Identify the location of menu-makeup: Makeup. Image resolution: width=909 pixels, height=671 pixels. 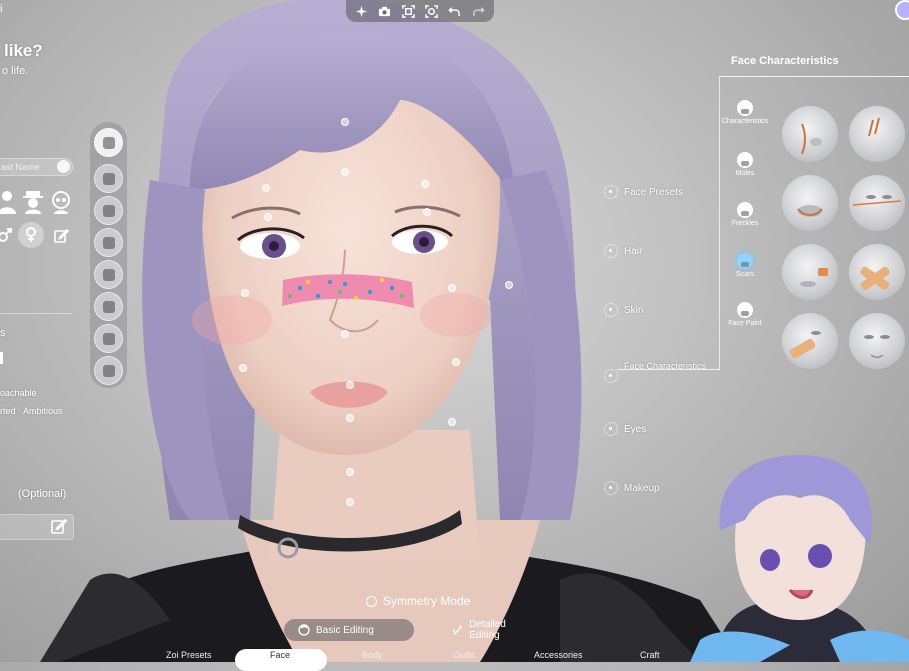
(632, 488).